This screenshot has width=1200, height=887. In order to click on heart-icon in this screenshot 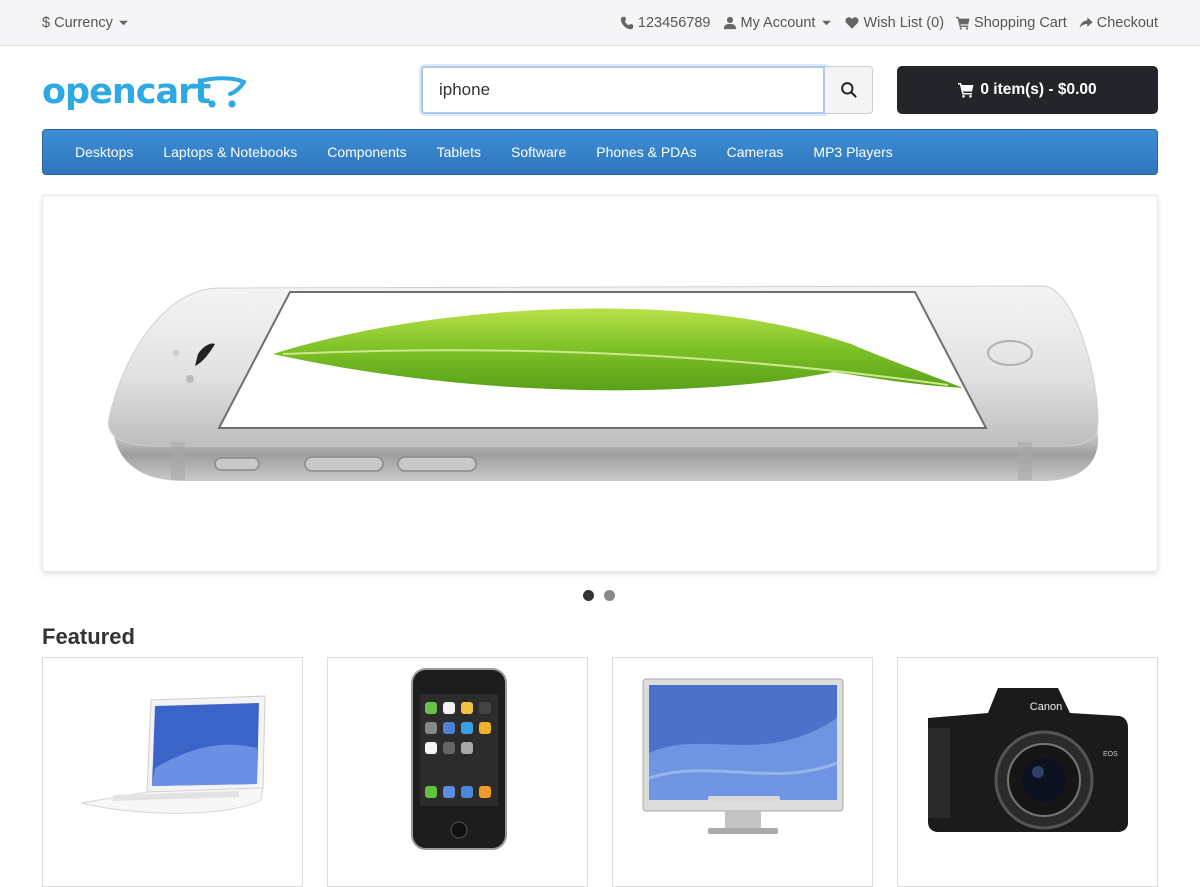, I will do `click(852, 23)`.